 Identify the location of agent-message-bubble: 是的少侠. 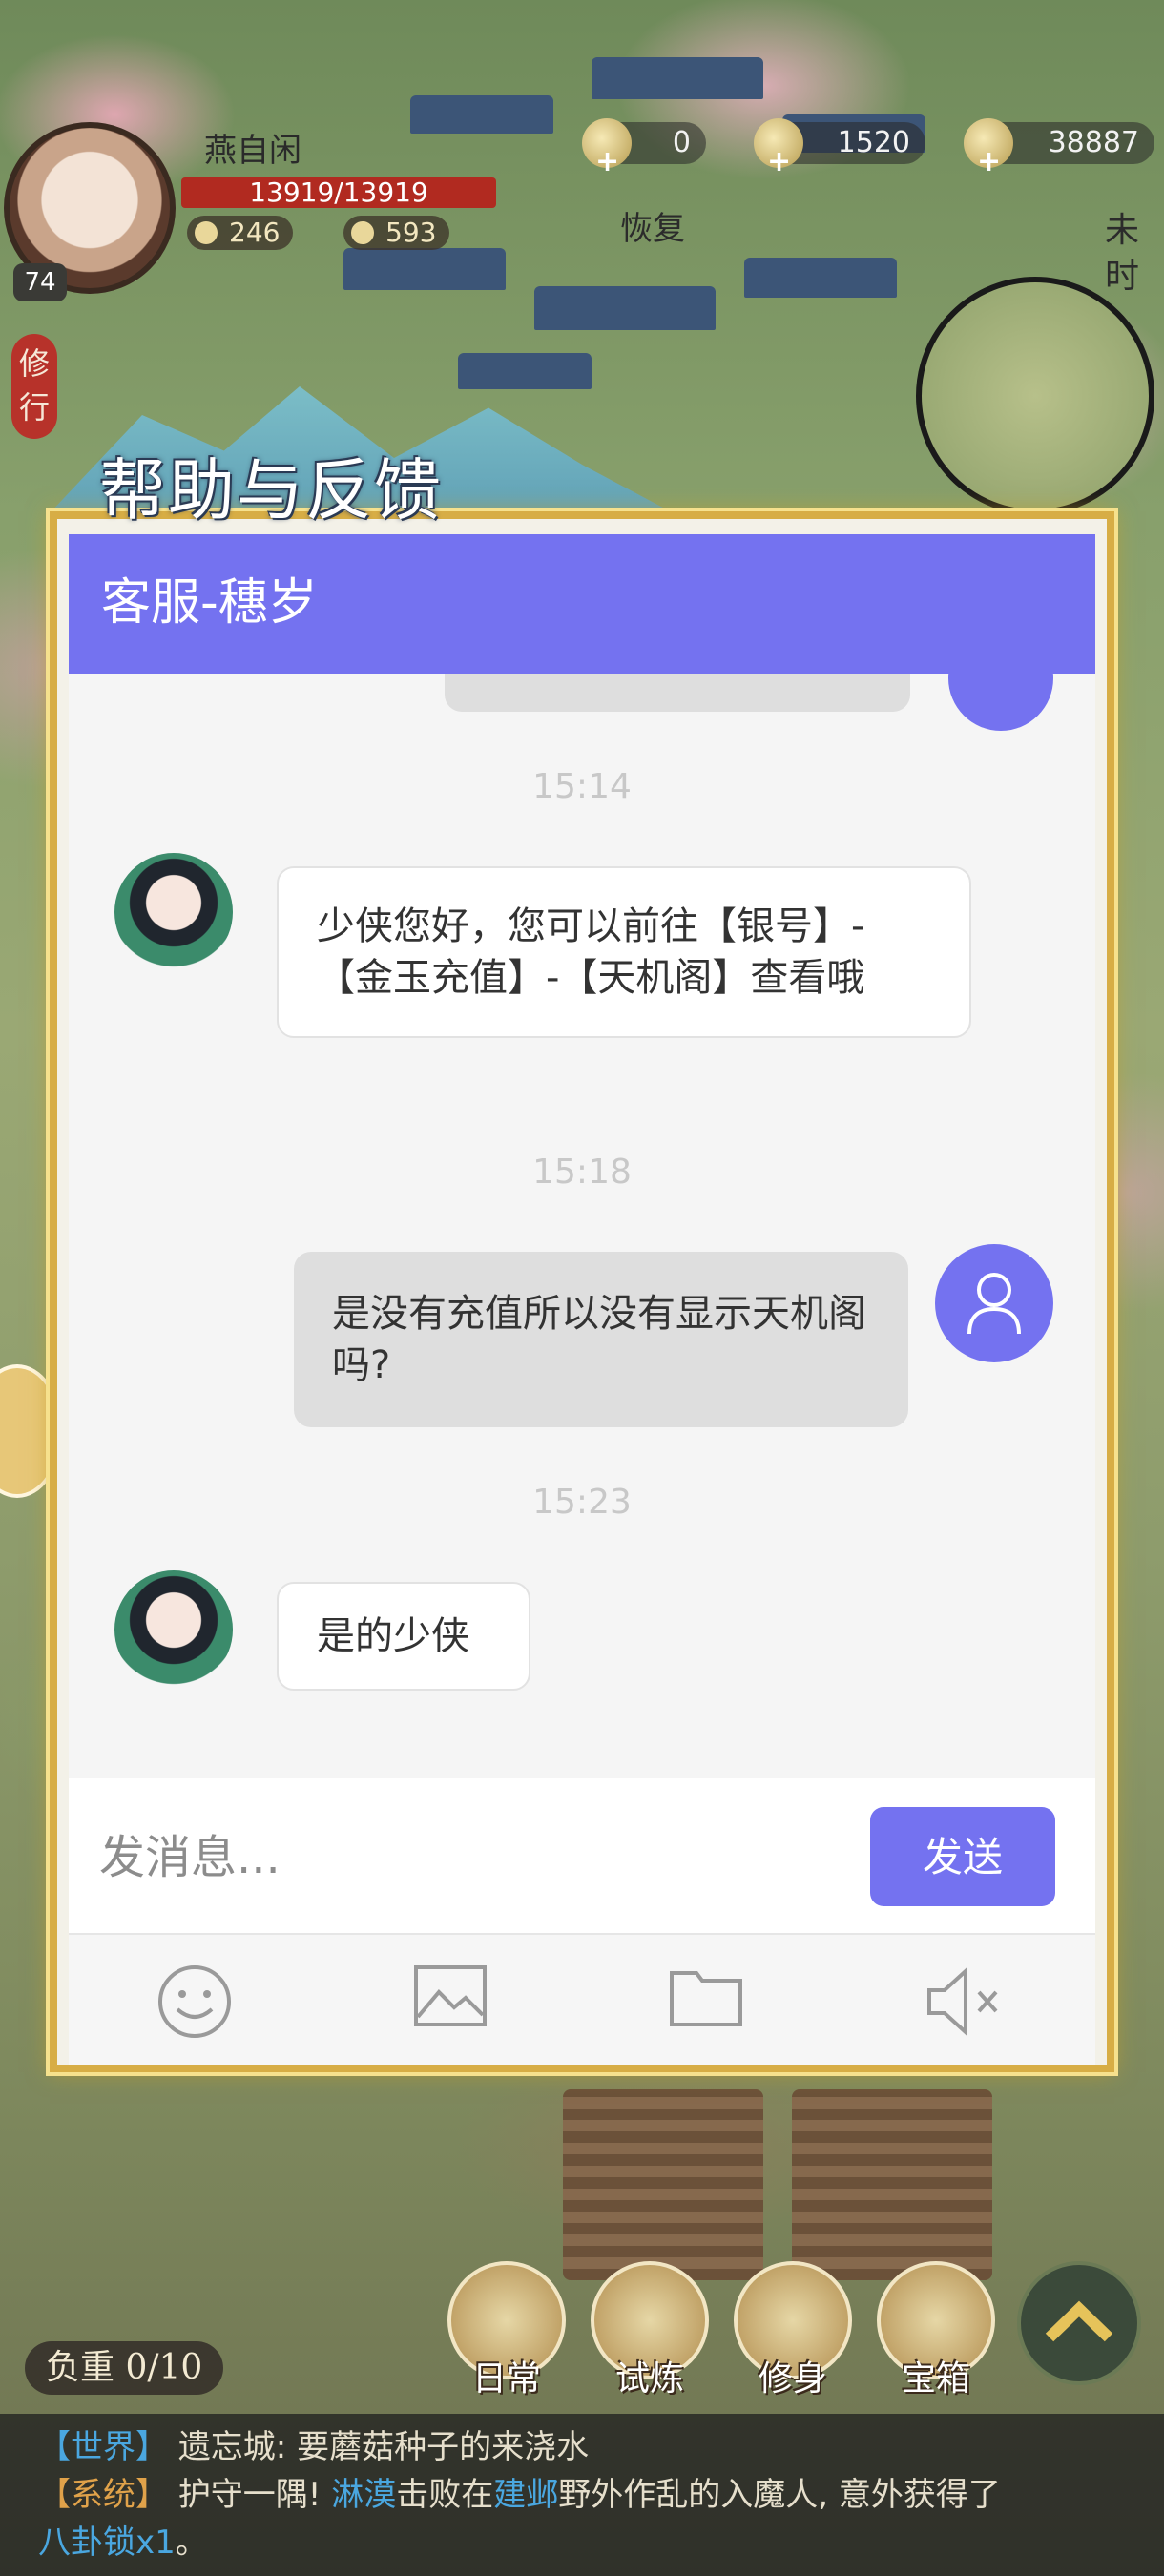
(404, 1636).